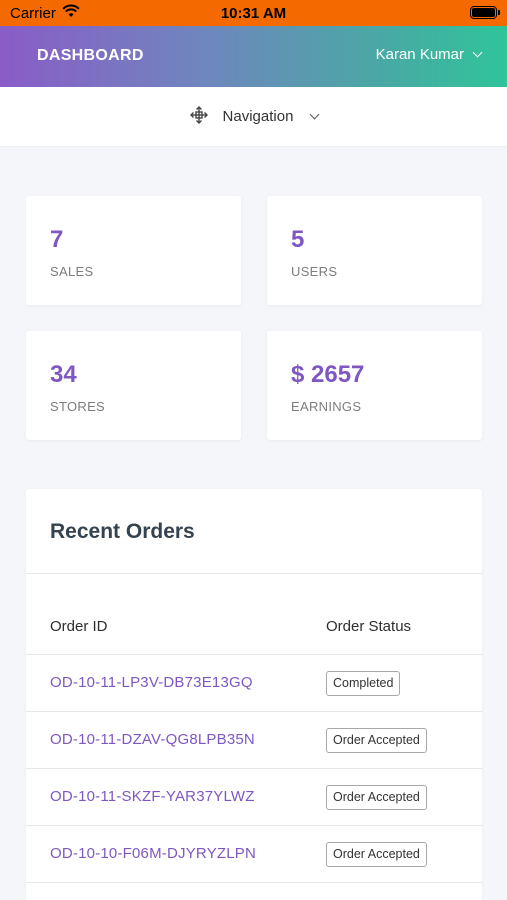  Describe the element at coordinates (374, 250) in the screenshot. I see `users-card: 5 USERS` at that location.